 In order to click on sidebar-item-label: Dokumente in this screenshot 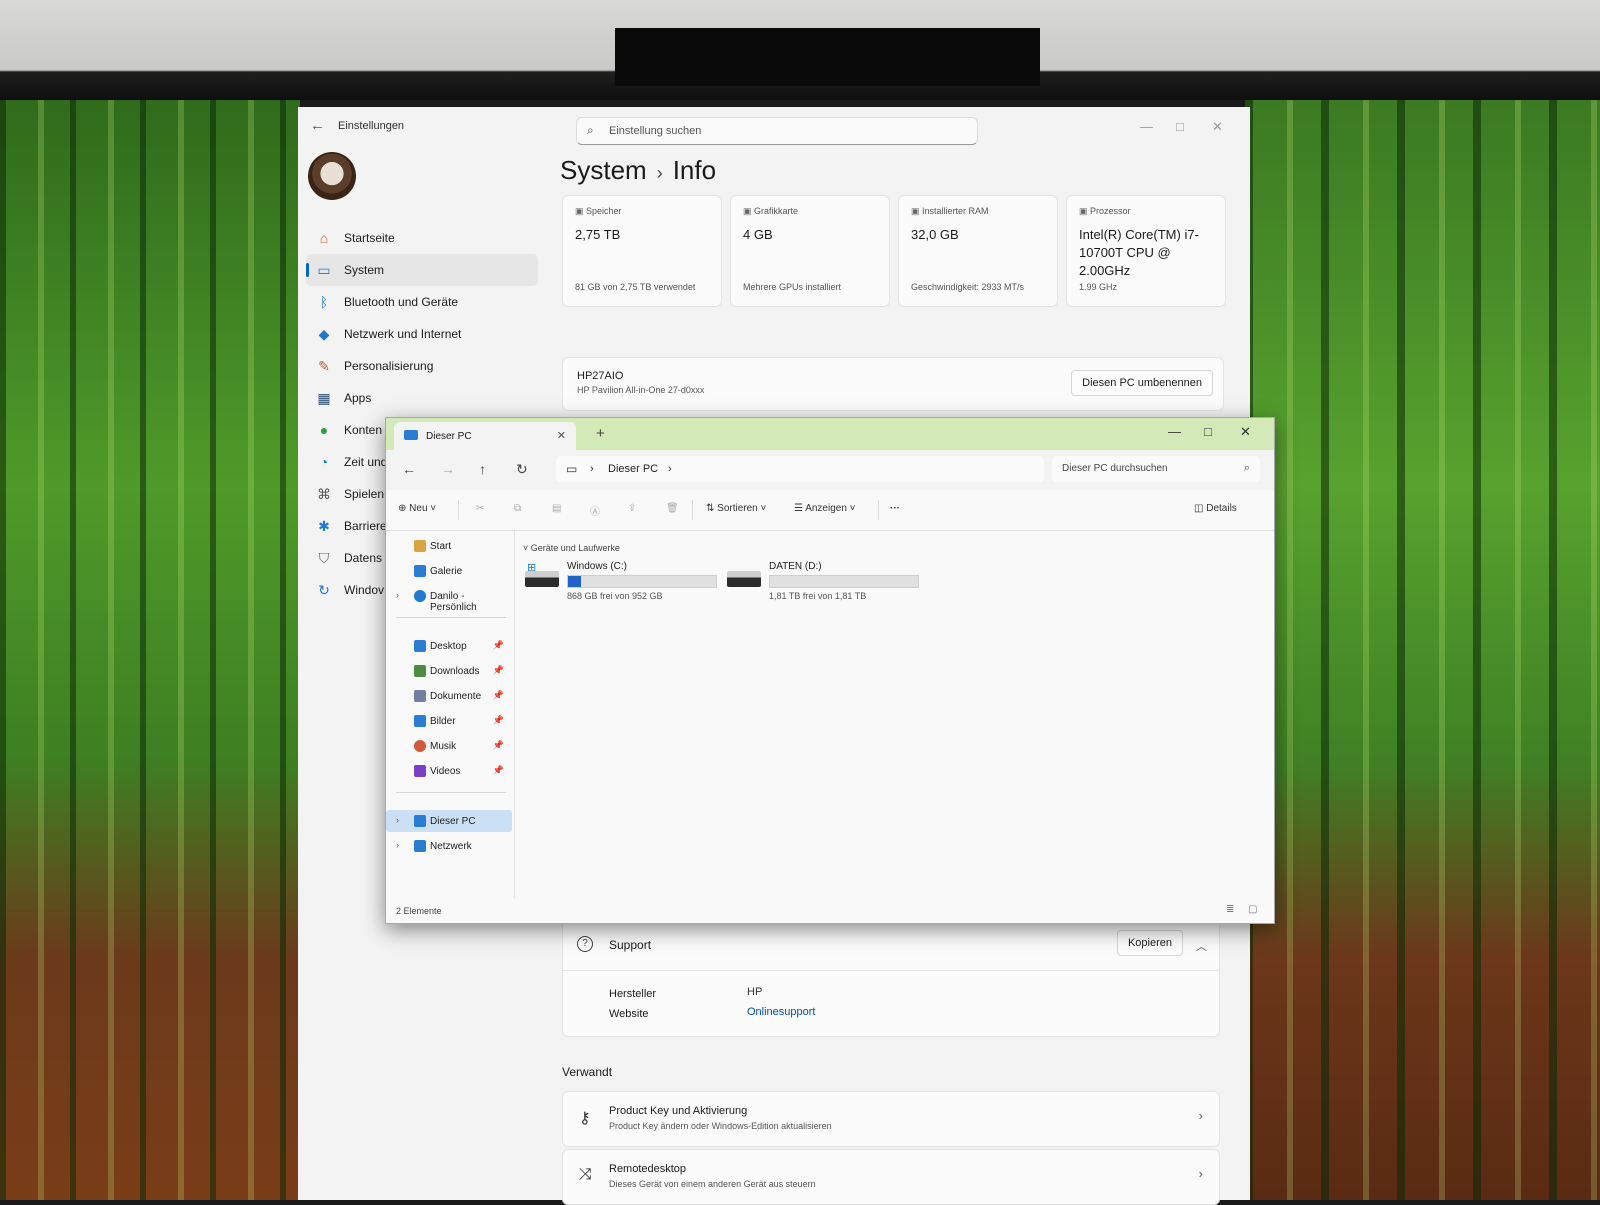, I will do `click(456, 696)`.